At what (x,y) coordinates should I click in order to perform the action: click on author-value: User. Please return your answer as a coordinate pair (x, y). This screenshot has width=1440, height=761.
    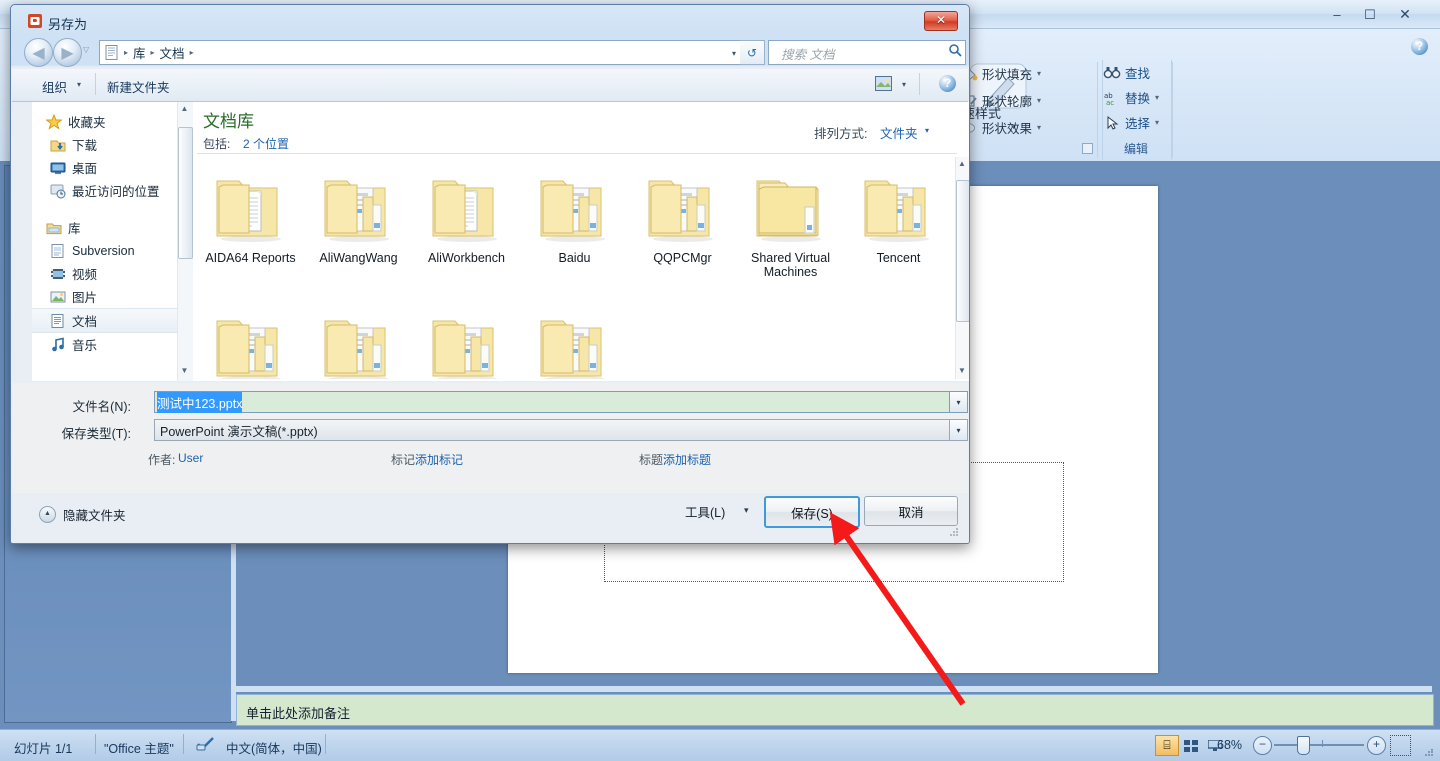
    Looking at the image, I should click on (190, 458).